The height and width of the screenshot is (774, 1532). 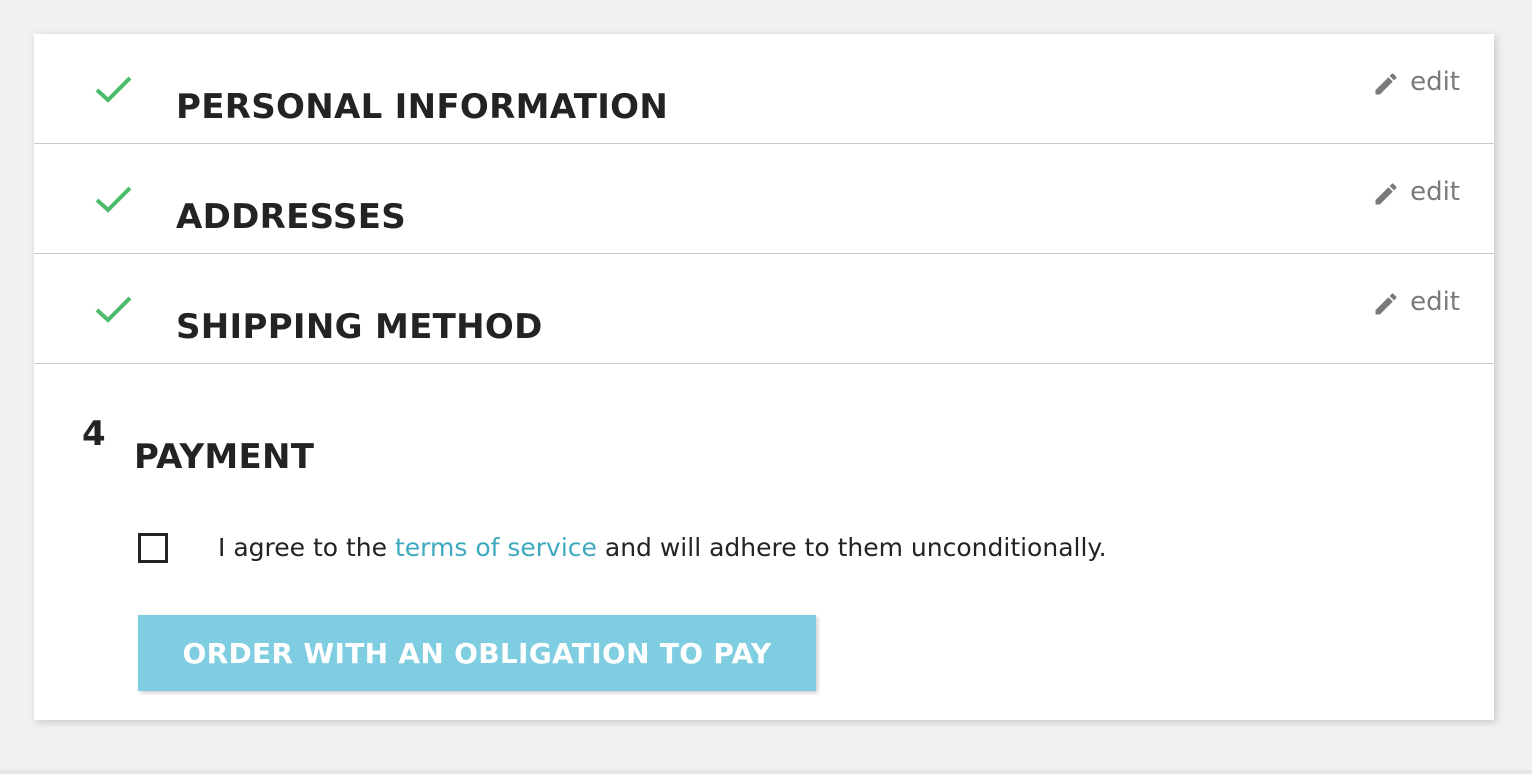 I want to click on terms-checkbox, so click(x=153, y=548).